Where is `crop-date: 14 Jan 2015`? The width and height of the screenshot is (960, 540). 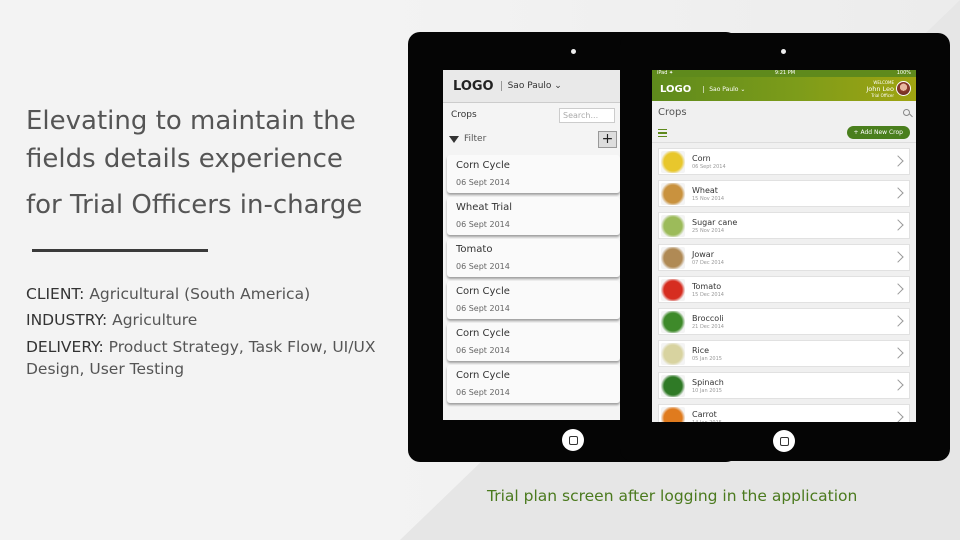
crop-date: 14 Jan 2015 is located at coordinates (707, 421).